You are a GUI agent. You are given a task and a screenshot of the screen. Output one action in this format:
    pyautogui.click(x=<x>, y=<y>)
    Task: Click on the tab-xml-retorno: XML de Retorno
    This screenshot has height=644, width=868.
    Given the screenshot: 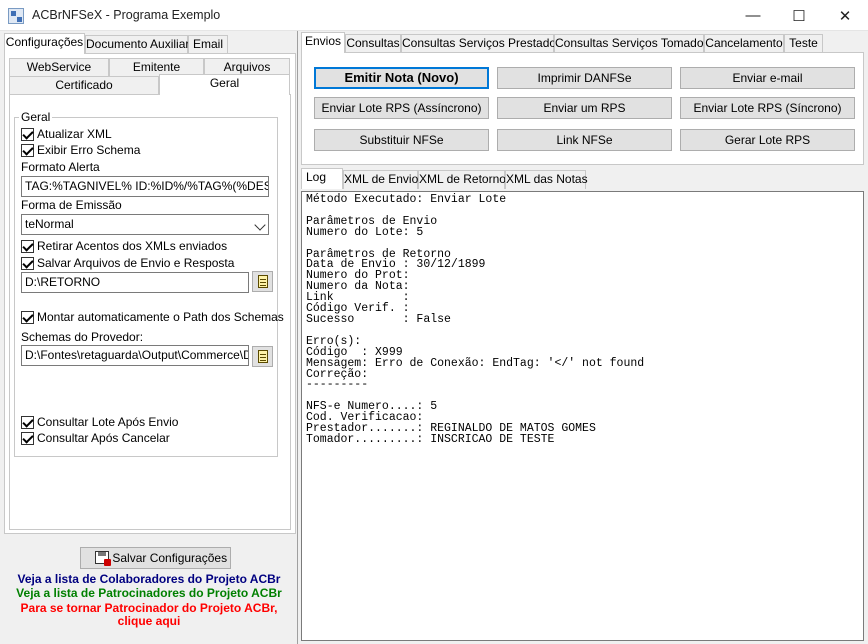 What is the action you would take?
    pyautogui.click(x=462, y=179)
    